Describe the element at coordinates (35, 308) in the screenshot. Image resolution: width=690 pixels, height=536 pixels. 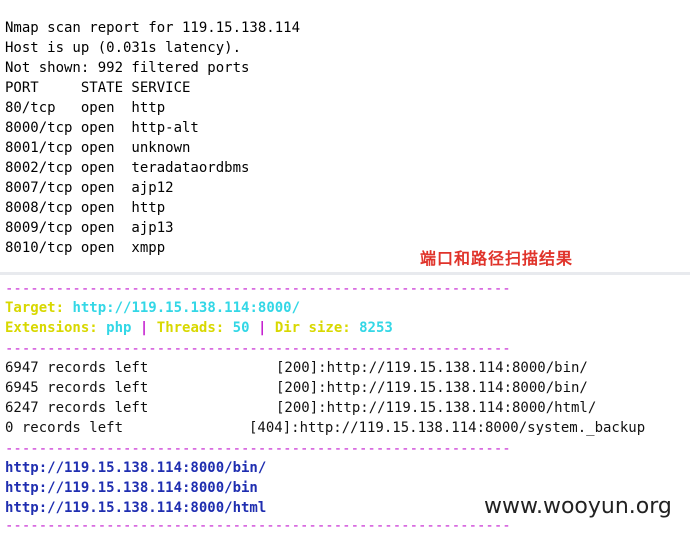
I see `target-label: Target:` at that location.